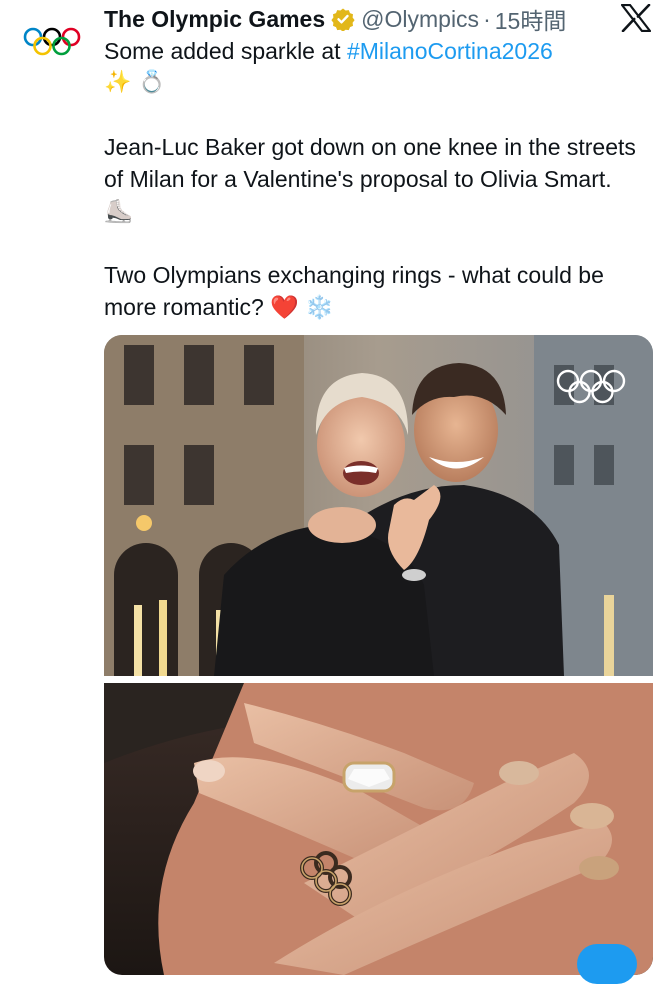 This screenshot has height=984, width=669. What do you see at coordinates (636, 18) in the screenshot?
I see `x-logo-icon` at bounding box center [636, 18].